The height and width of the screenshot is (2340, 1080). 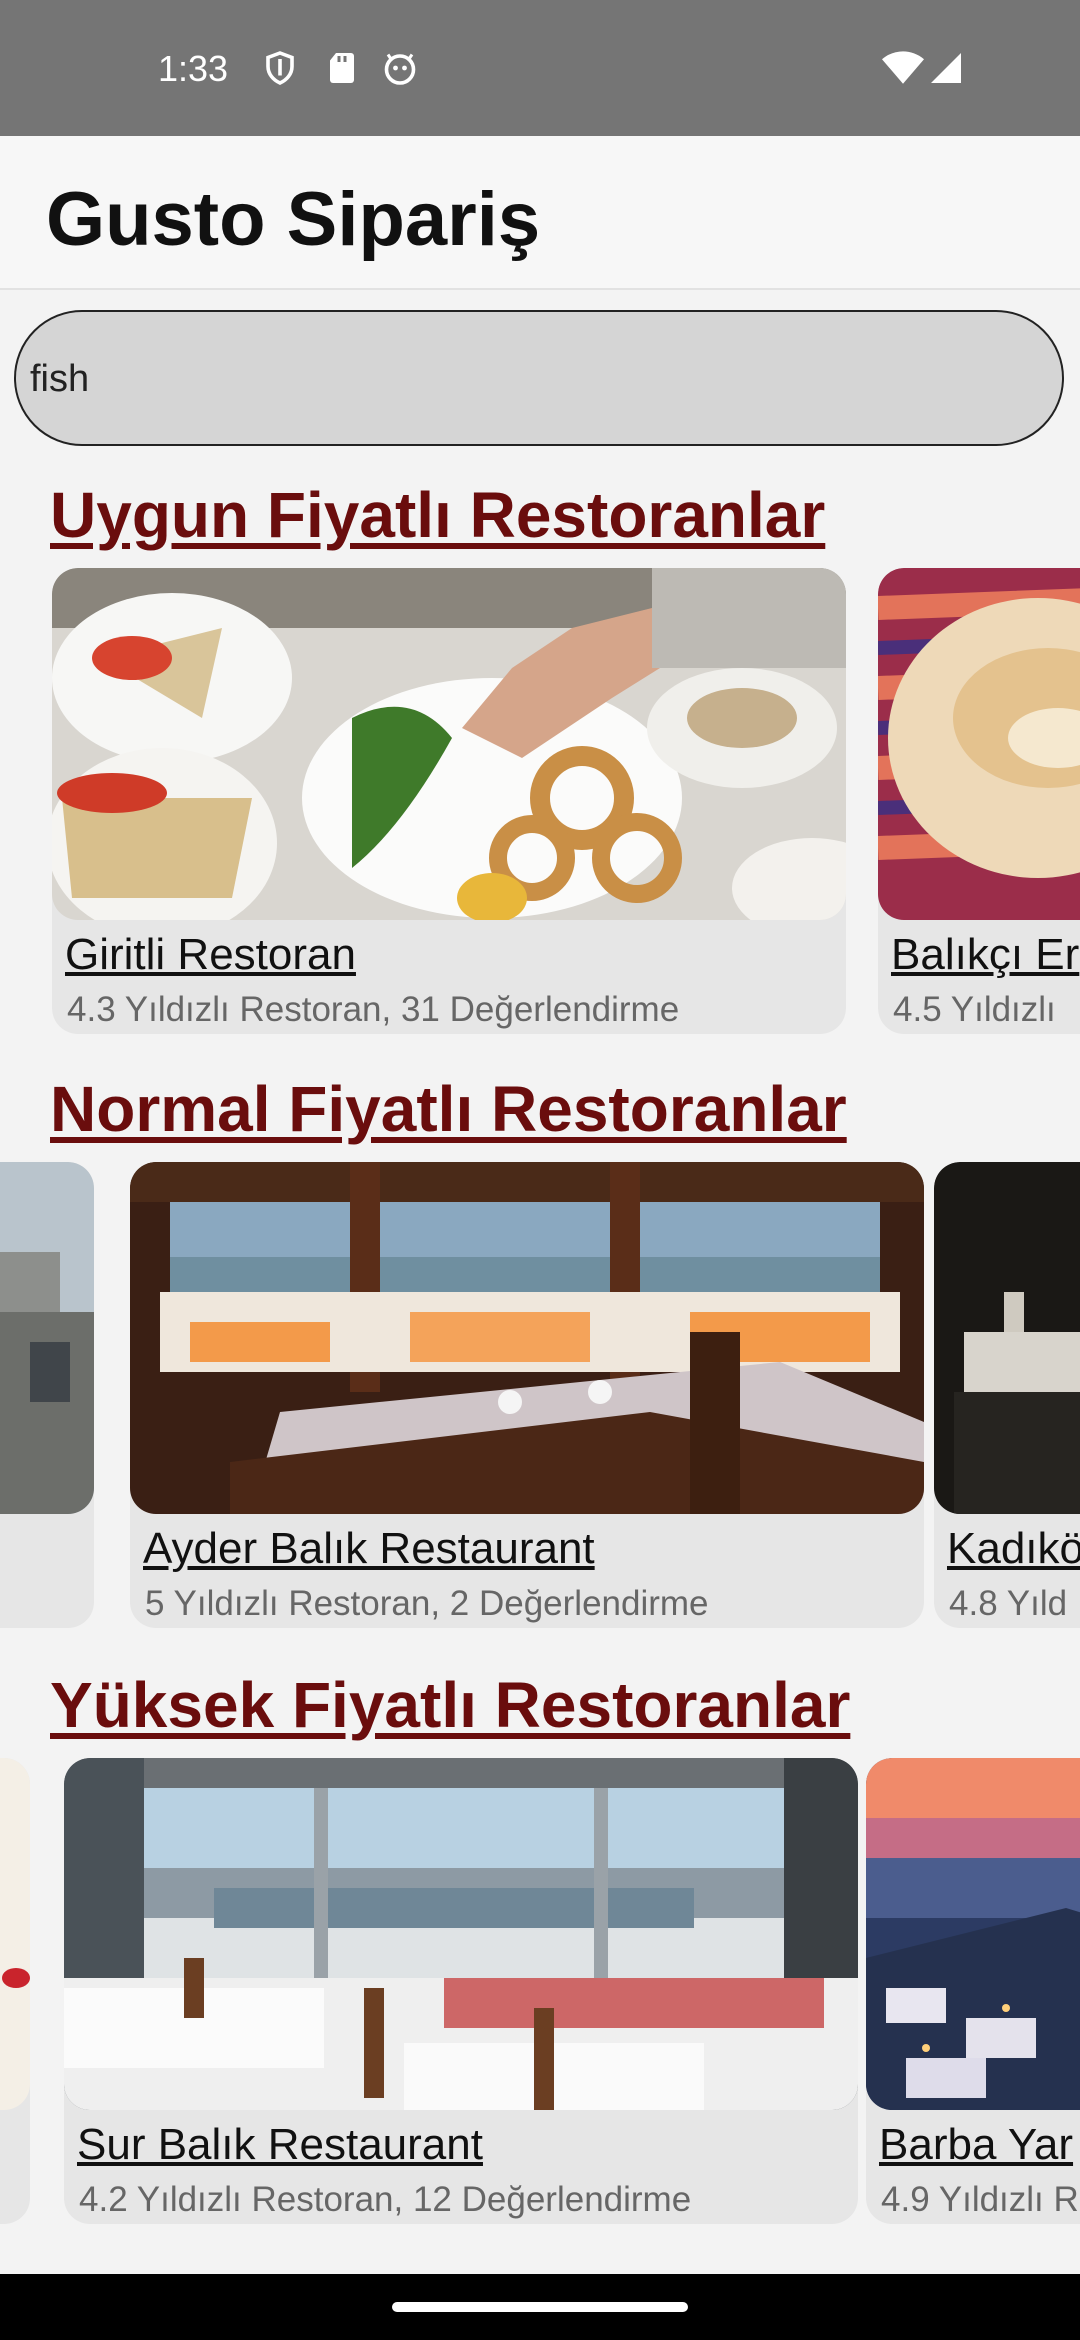 What do you see at coordinates (293, 219) in the screenshot?
I see `app-title: Gusto Sipariş` at bounding box center [293, 219].